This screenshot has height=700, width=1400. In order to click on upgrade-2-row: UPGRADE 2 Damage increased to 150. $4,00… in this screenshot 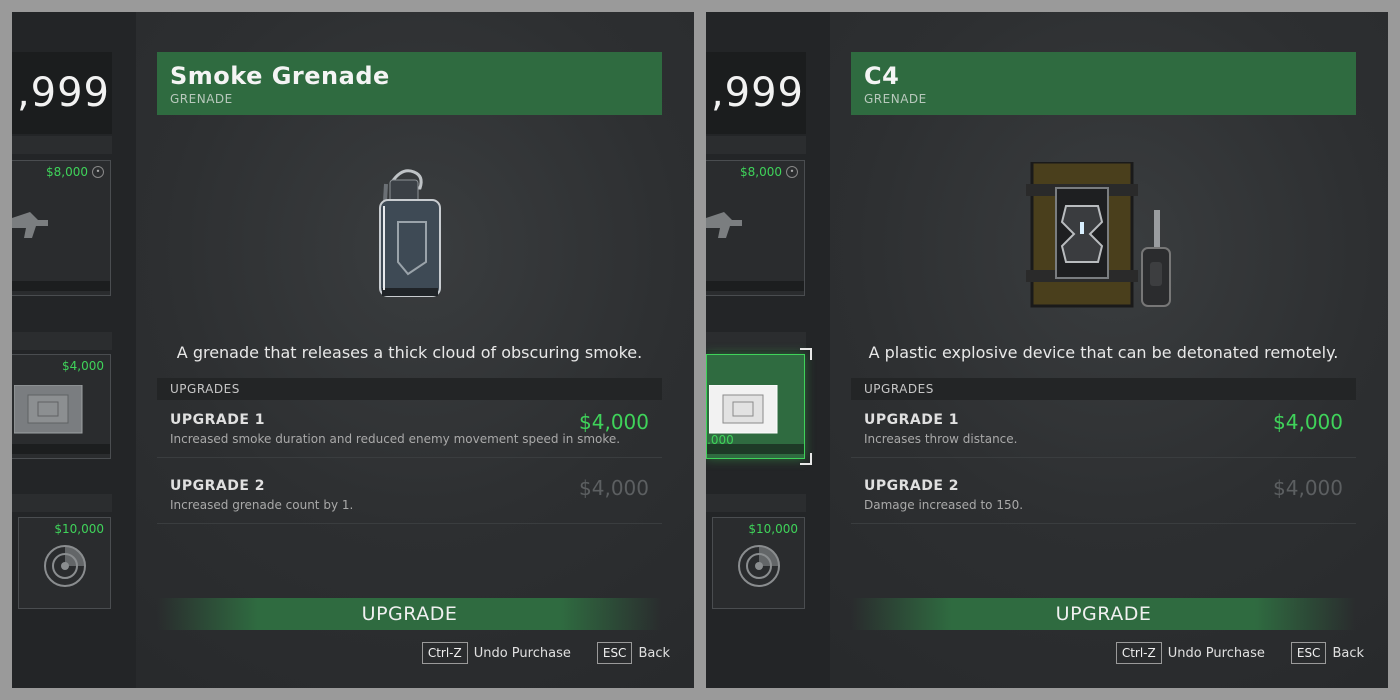, I will do `click(1103, 495)`.